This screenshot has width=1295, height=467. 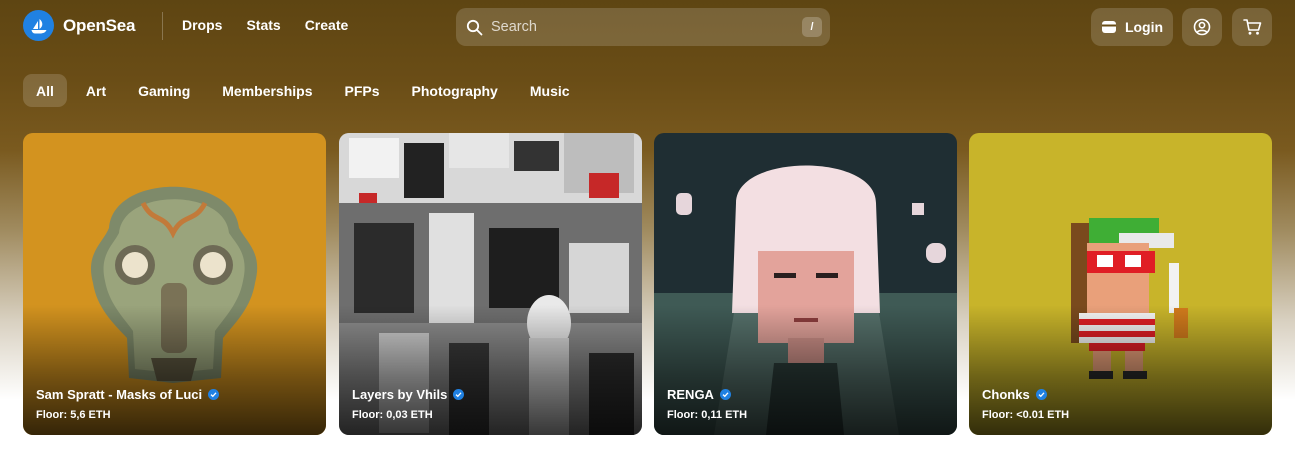 I want to click on cart-icon, so click(x=1251, y=27).